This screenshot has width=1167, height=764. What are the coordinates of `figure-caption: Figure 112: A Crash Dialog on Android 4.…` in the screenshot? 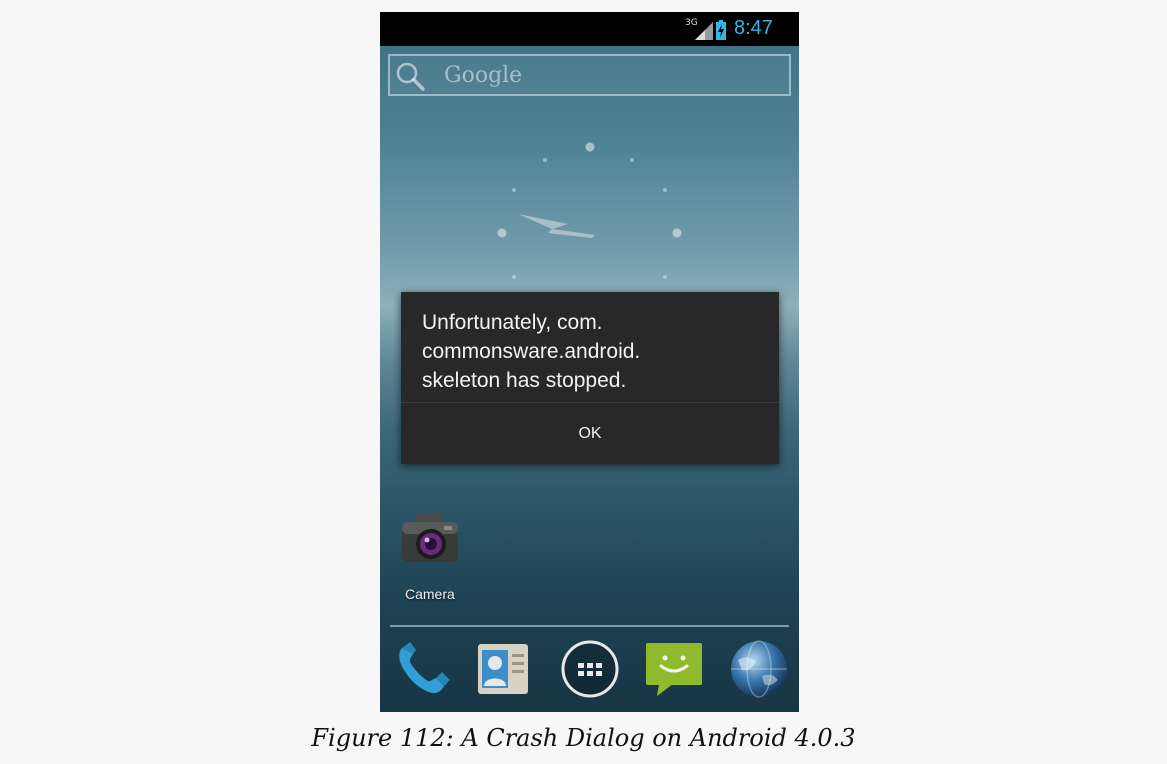 It's located at (583, 738).